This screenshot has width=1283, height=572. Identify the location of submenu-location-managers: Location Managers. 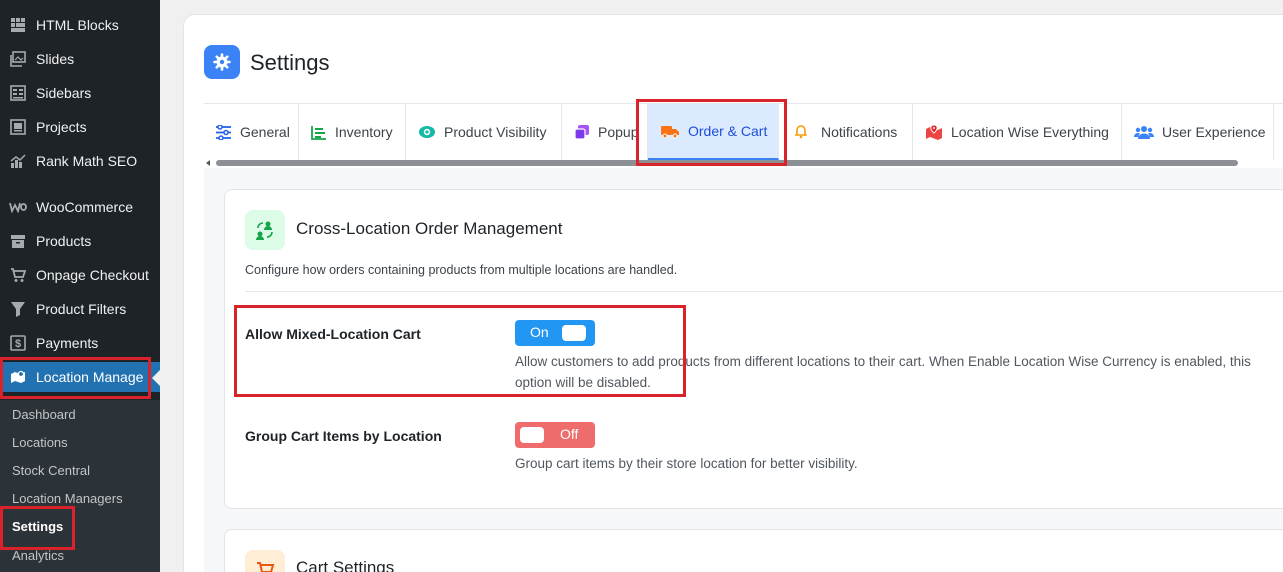
(67, 498).